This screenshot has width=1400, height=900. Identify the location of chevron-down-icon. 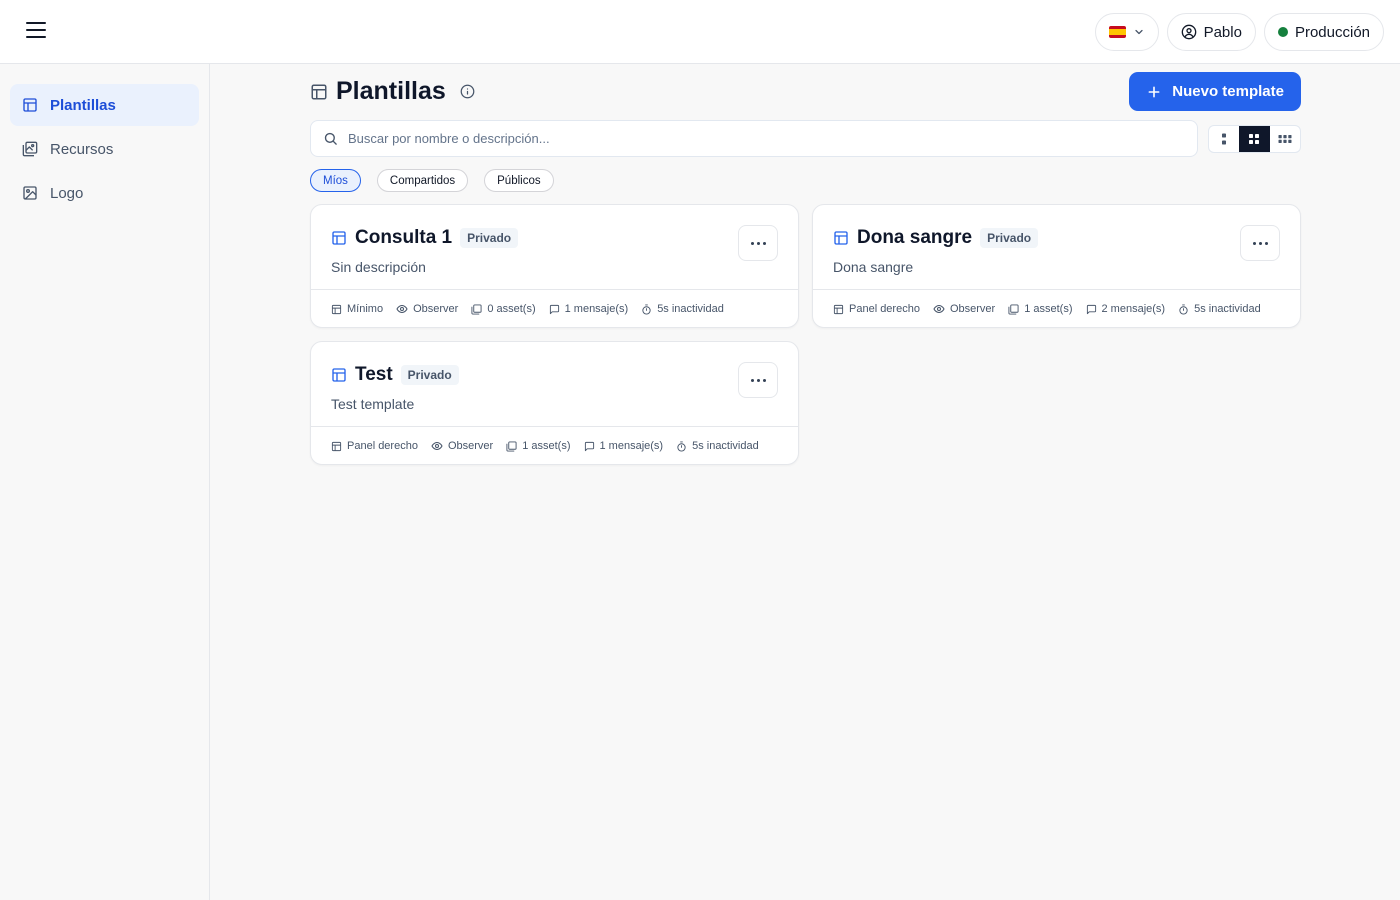
(1138, 32).